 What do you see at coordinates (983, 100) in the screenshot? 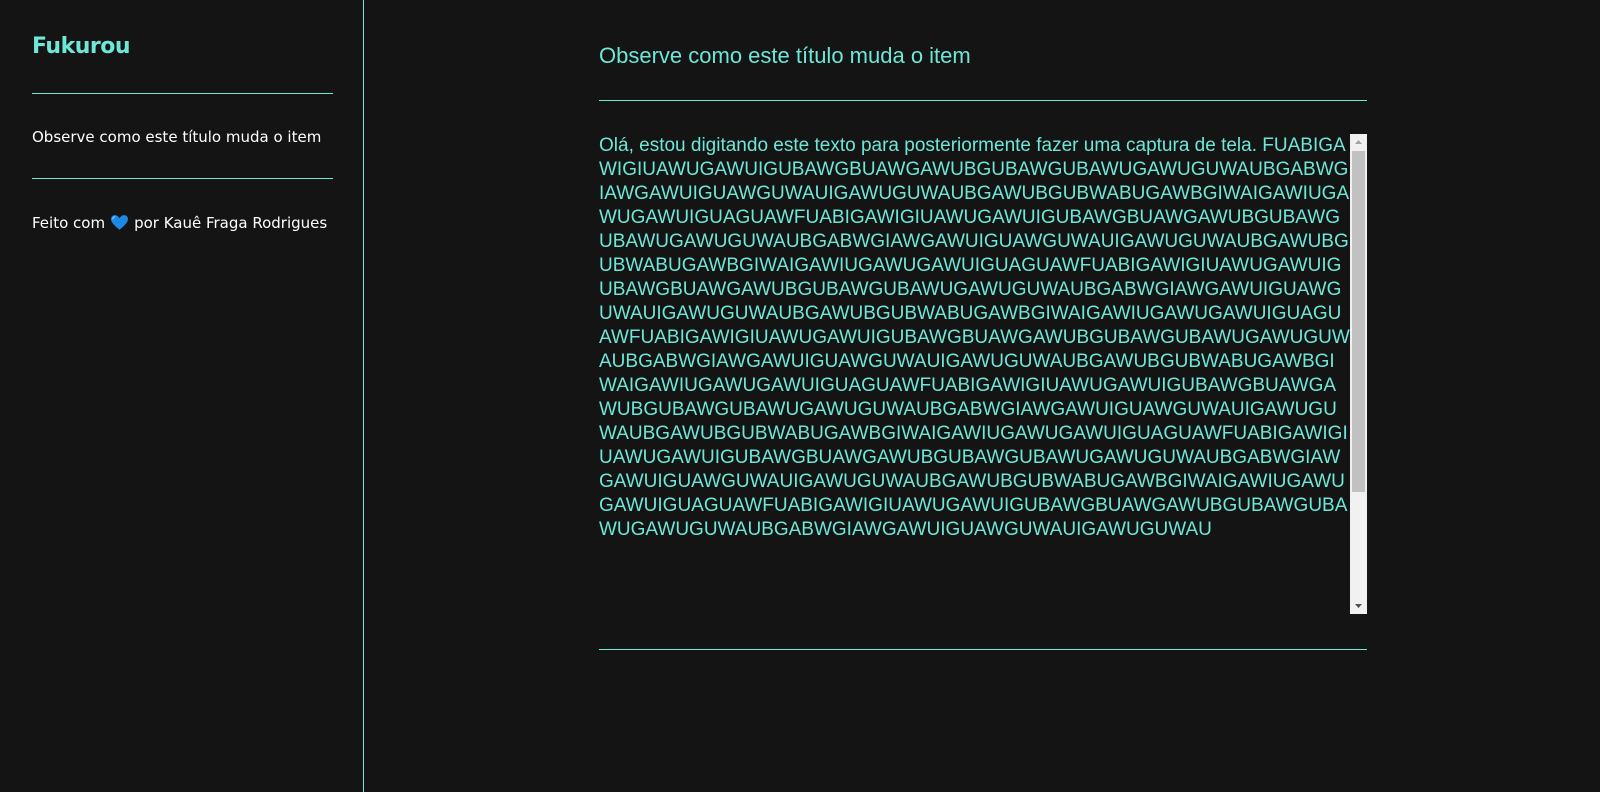
I see `title-divider` at bounding box center [983, 100].